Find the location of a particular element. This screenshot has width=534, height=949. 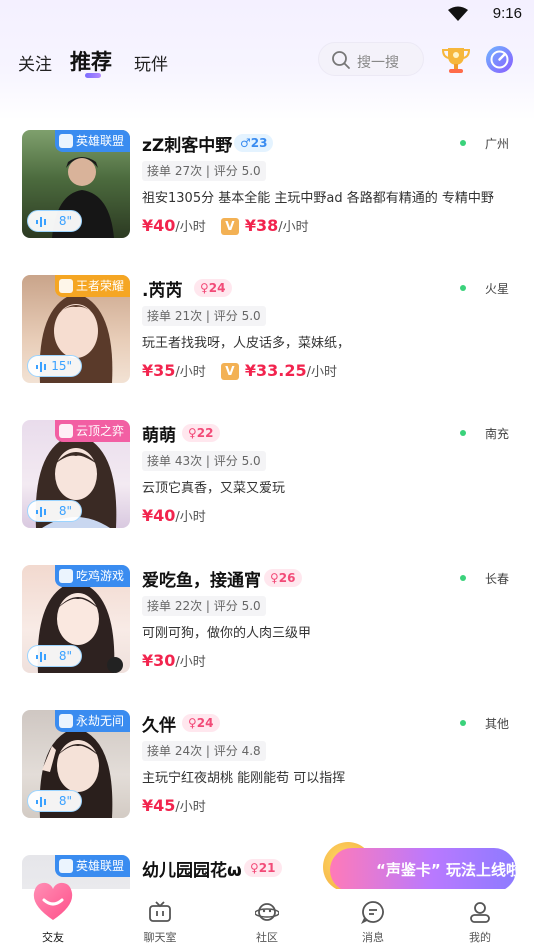

order-stats: 接单 43次 | 评分 5.0 is located at coordinates (204, 461).